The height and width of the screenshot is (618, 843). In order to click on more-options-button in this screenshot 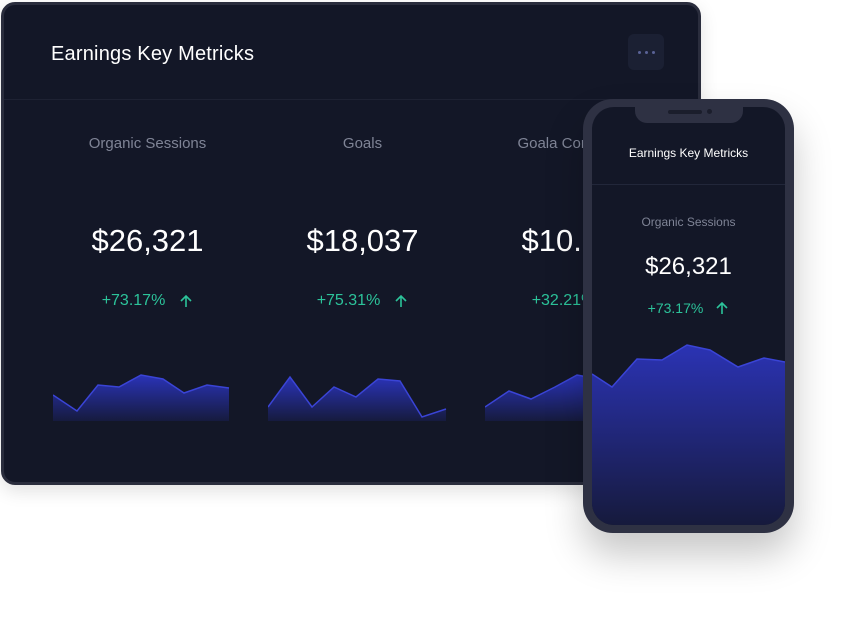, I will do `click(646, 52)`.